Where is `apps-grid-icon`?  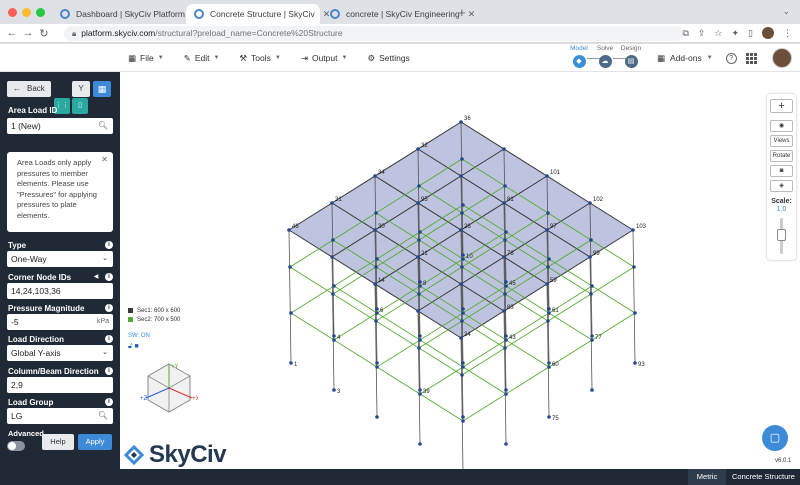 apps-grid-icon is located at coordinates (751, 58).